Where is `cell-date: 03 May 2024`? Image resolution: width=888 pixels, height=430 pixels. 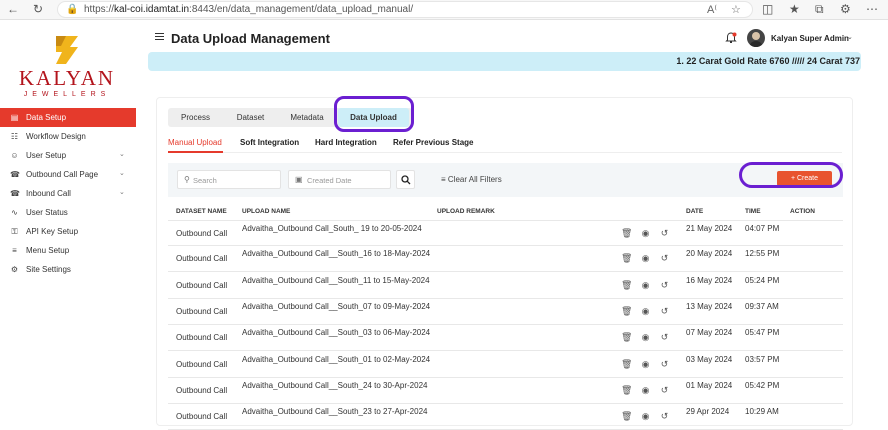
cell-date: 03 May 2024 is located at coordinates (709, 359).